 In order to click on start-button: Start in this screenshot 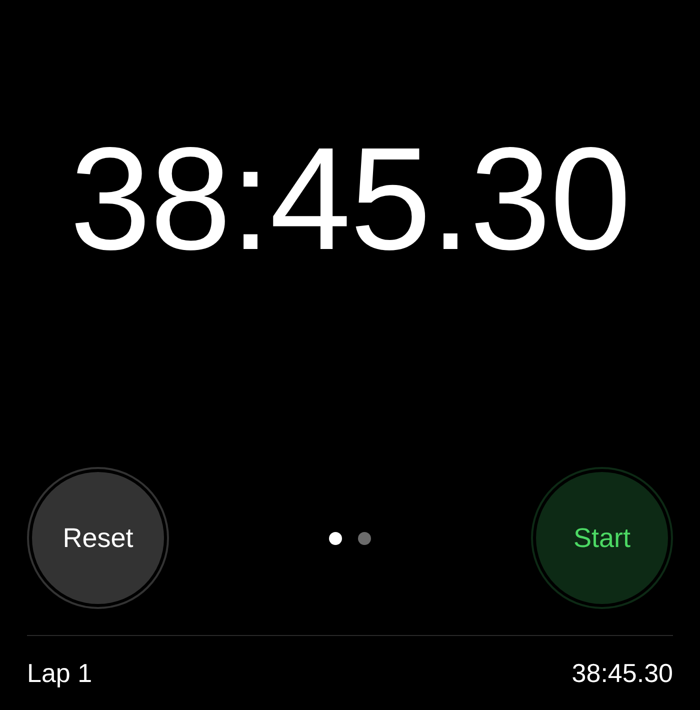, I will do `click(602, 538)`.